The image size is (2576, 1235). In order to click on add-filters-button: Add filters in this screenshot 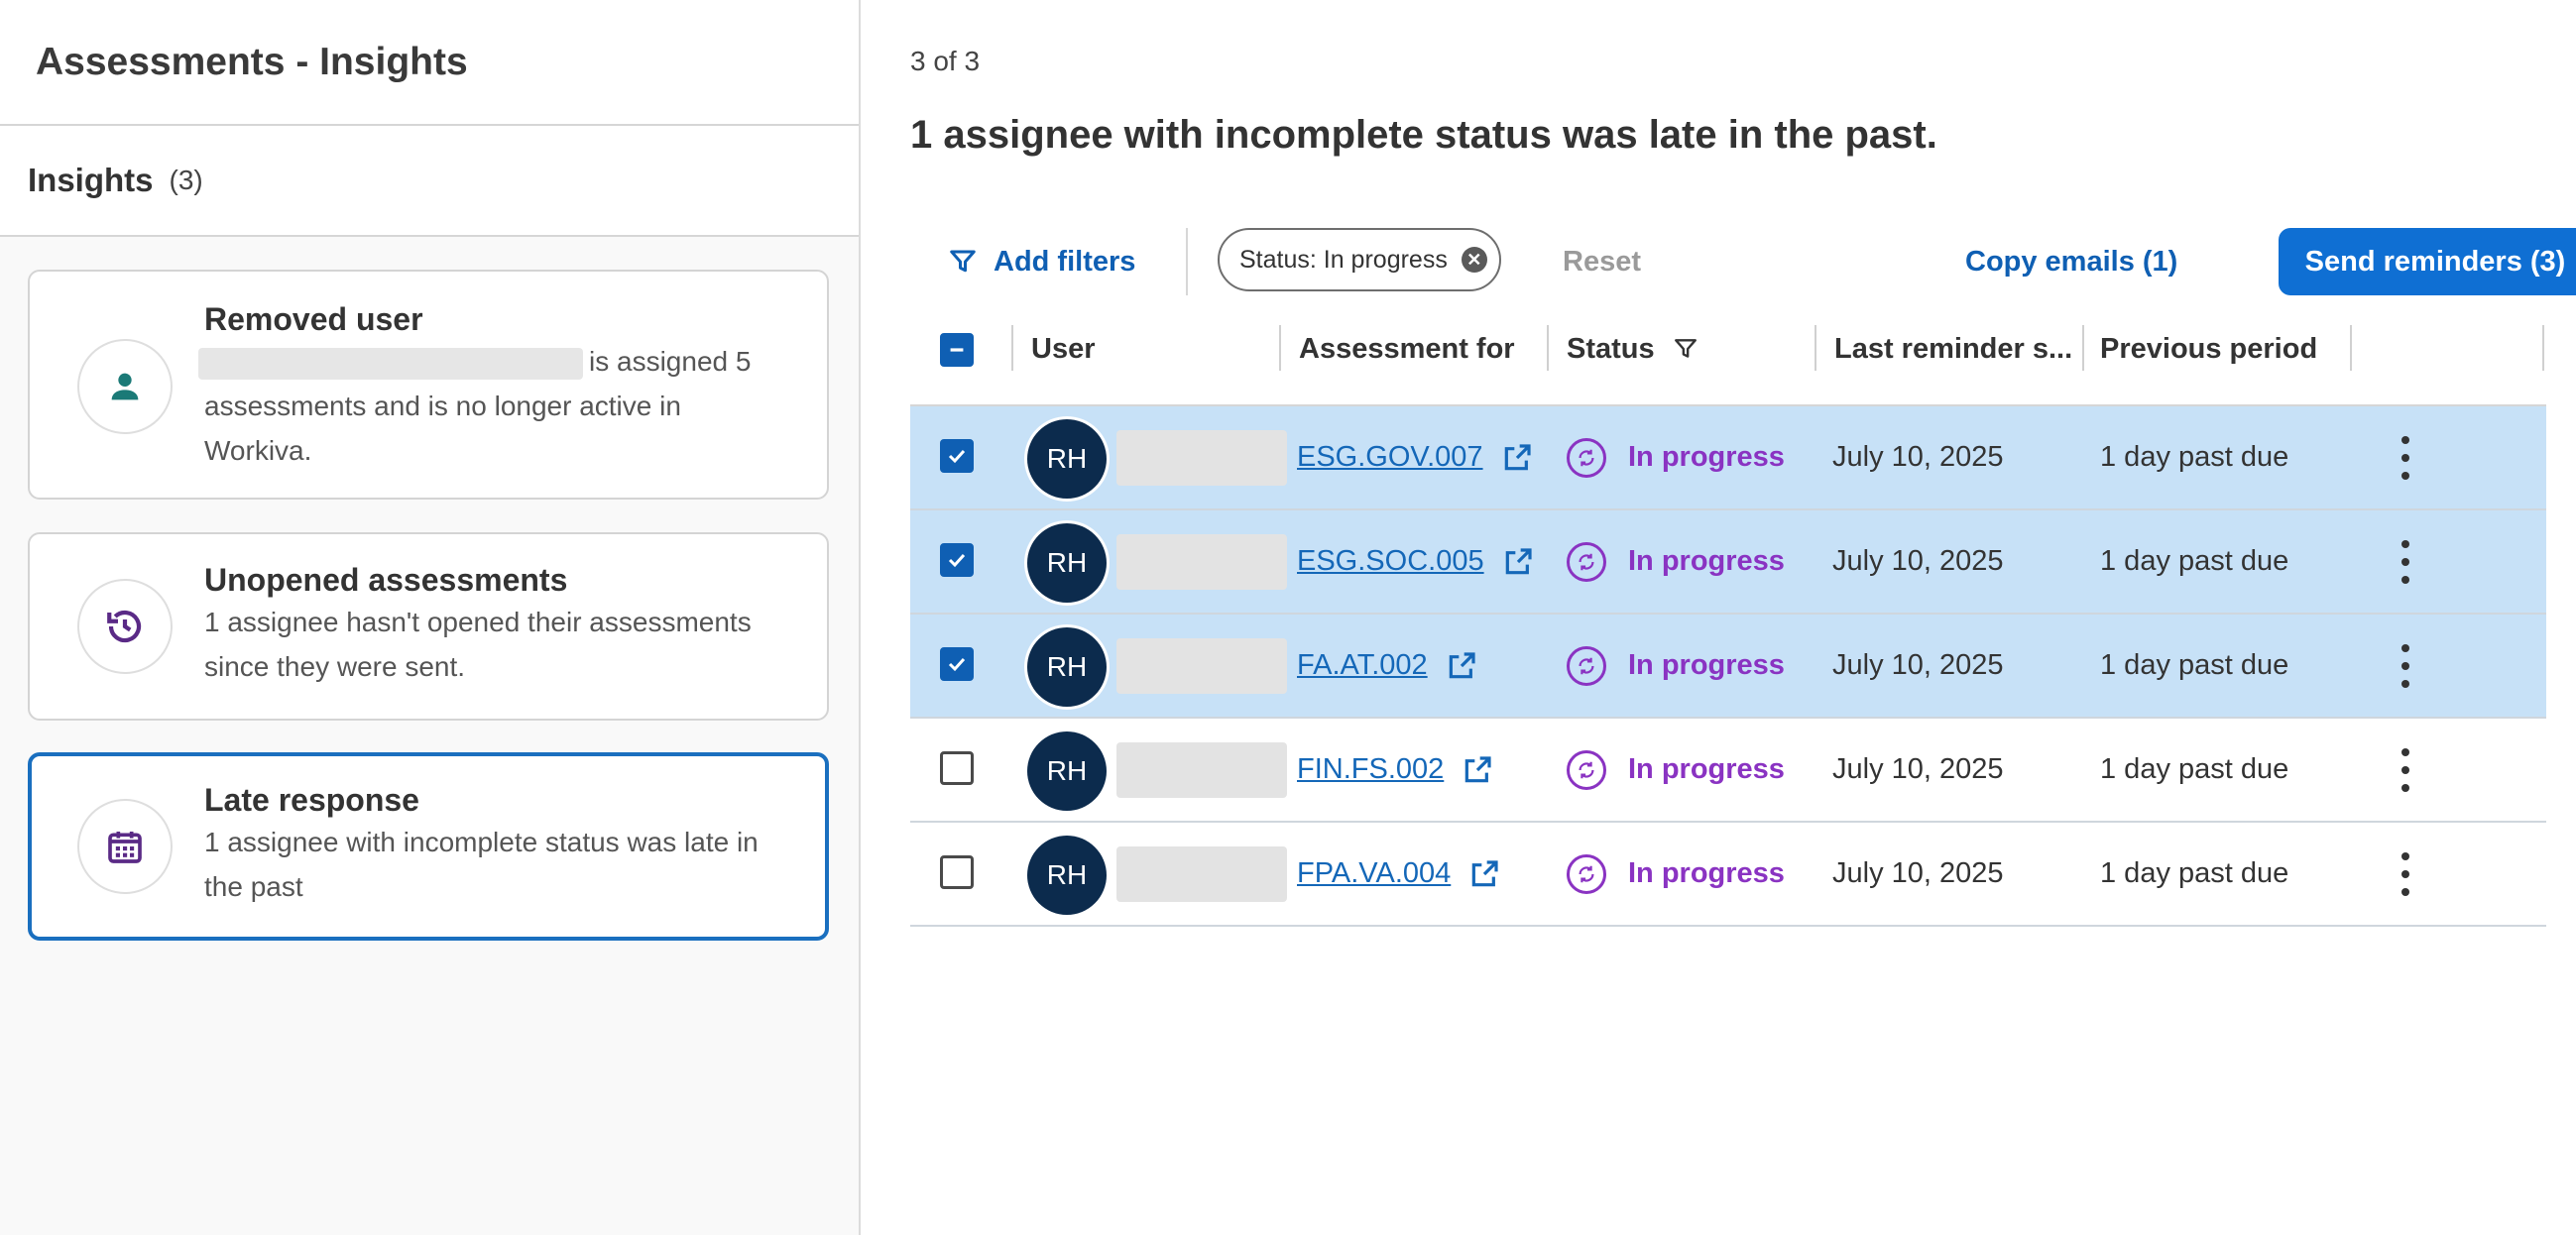, I will do `click(1042, 262)`.